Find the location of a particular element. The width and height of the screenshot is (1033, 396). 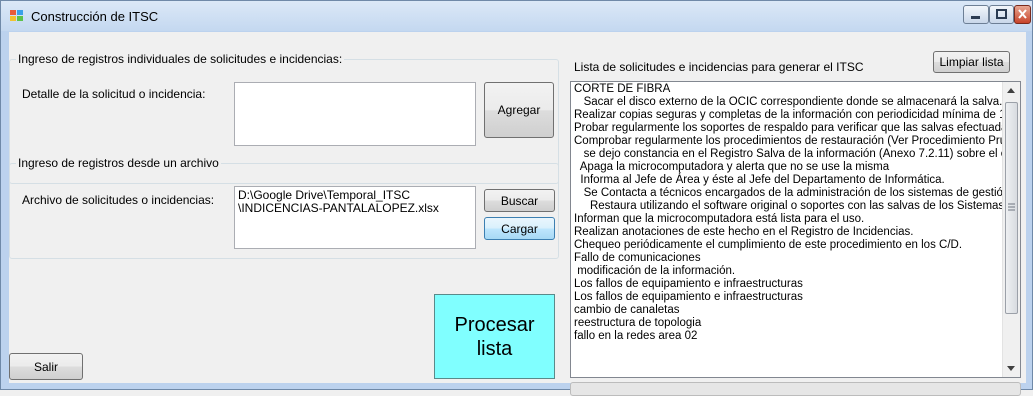

maximize-icon is located at coordinates (1001, 14).